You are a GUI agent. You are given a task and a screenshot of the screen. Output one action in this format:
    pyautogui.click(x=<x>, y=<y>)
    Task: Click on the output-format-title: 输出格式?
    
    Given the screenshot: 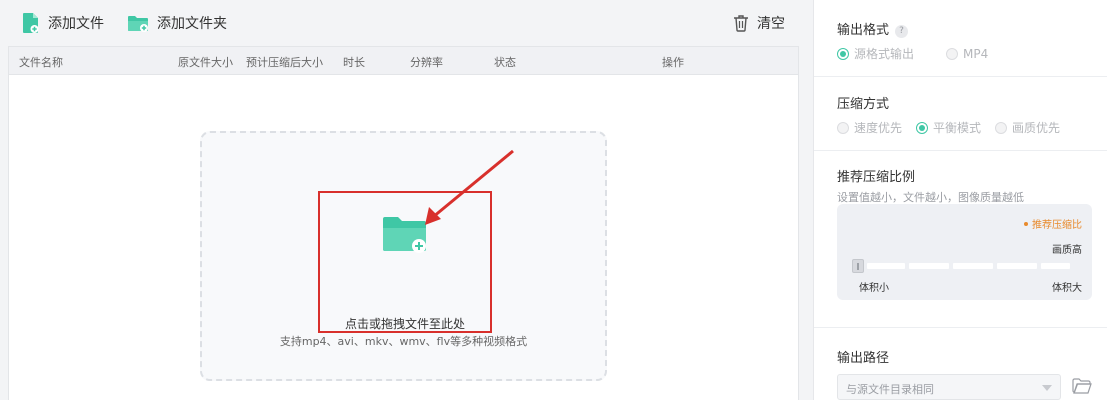 What is the action you would take?
    pyautogui.click(x=873, y=28)
    